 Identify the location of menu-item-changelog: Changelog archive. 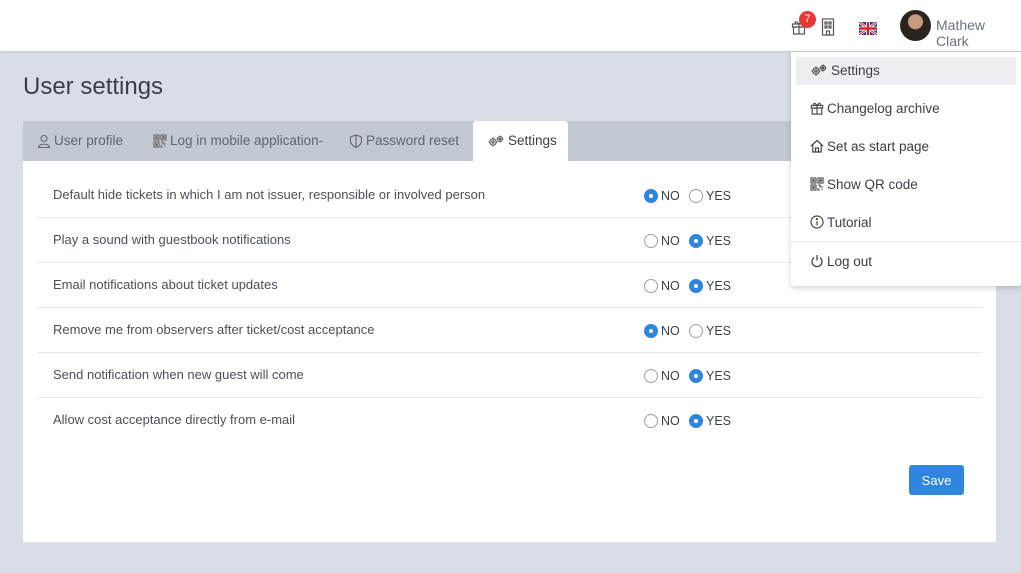
(906, 109).